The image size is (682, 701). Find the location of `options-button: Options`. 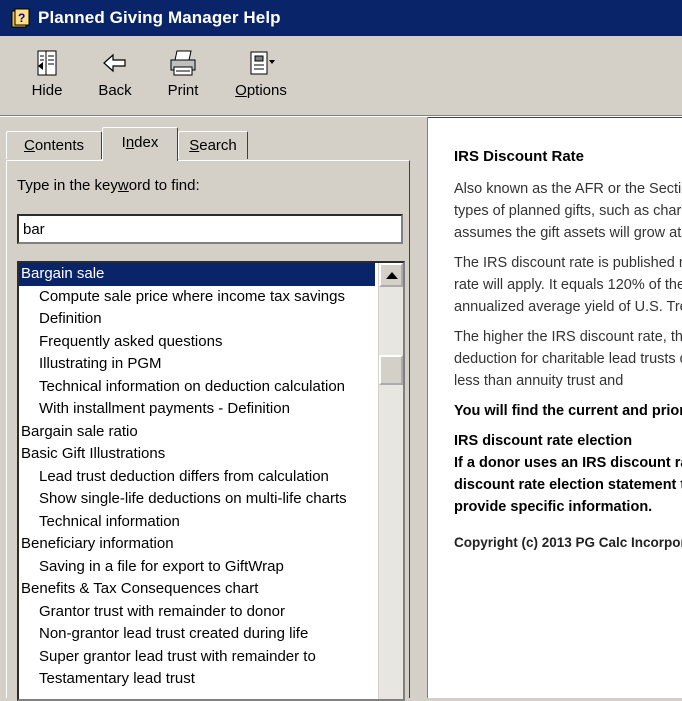

options-button: Options is located at coordinates (261, 73).